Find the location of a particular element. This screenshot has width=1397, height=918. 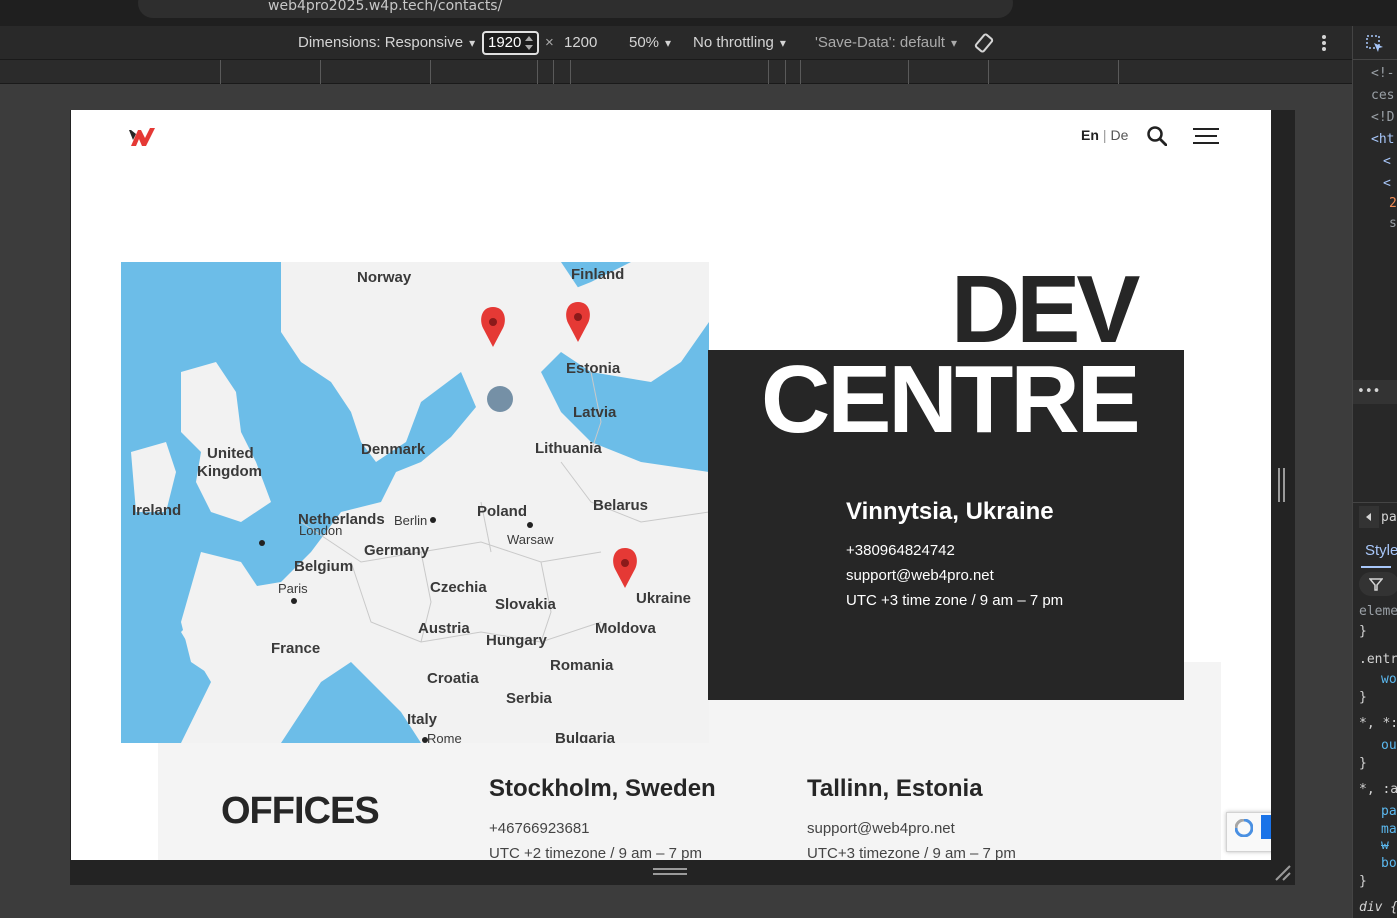

office-stockholm-hours: UTC +2 timezone / 9 am – 7 pm is located at coordinates (596, 852).